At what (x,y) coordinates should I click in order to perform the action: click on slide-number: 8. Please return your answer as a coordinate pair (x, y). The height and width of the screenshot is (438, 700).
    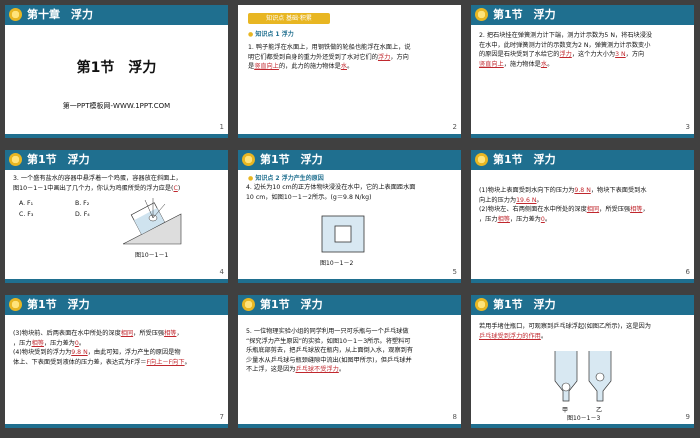
    Looking at the image, I should click on (454, 417).